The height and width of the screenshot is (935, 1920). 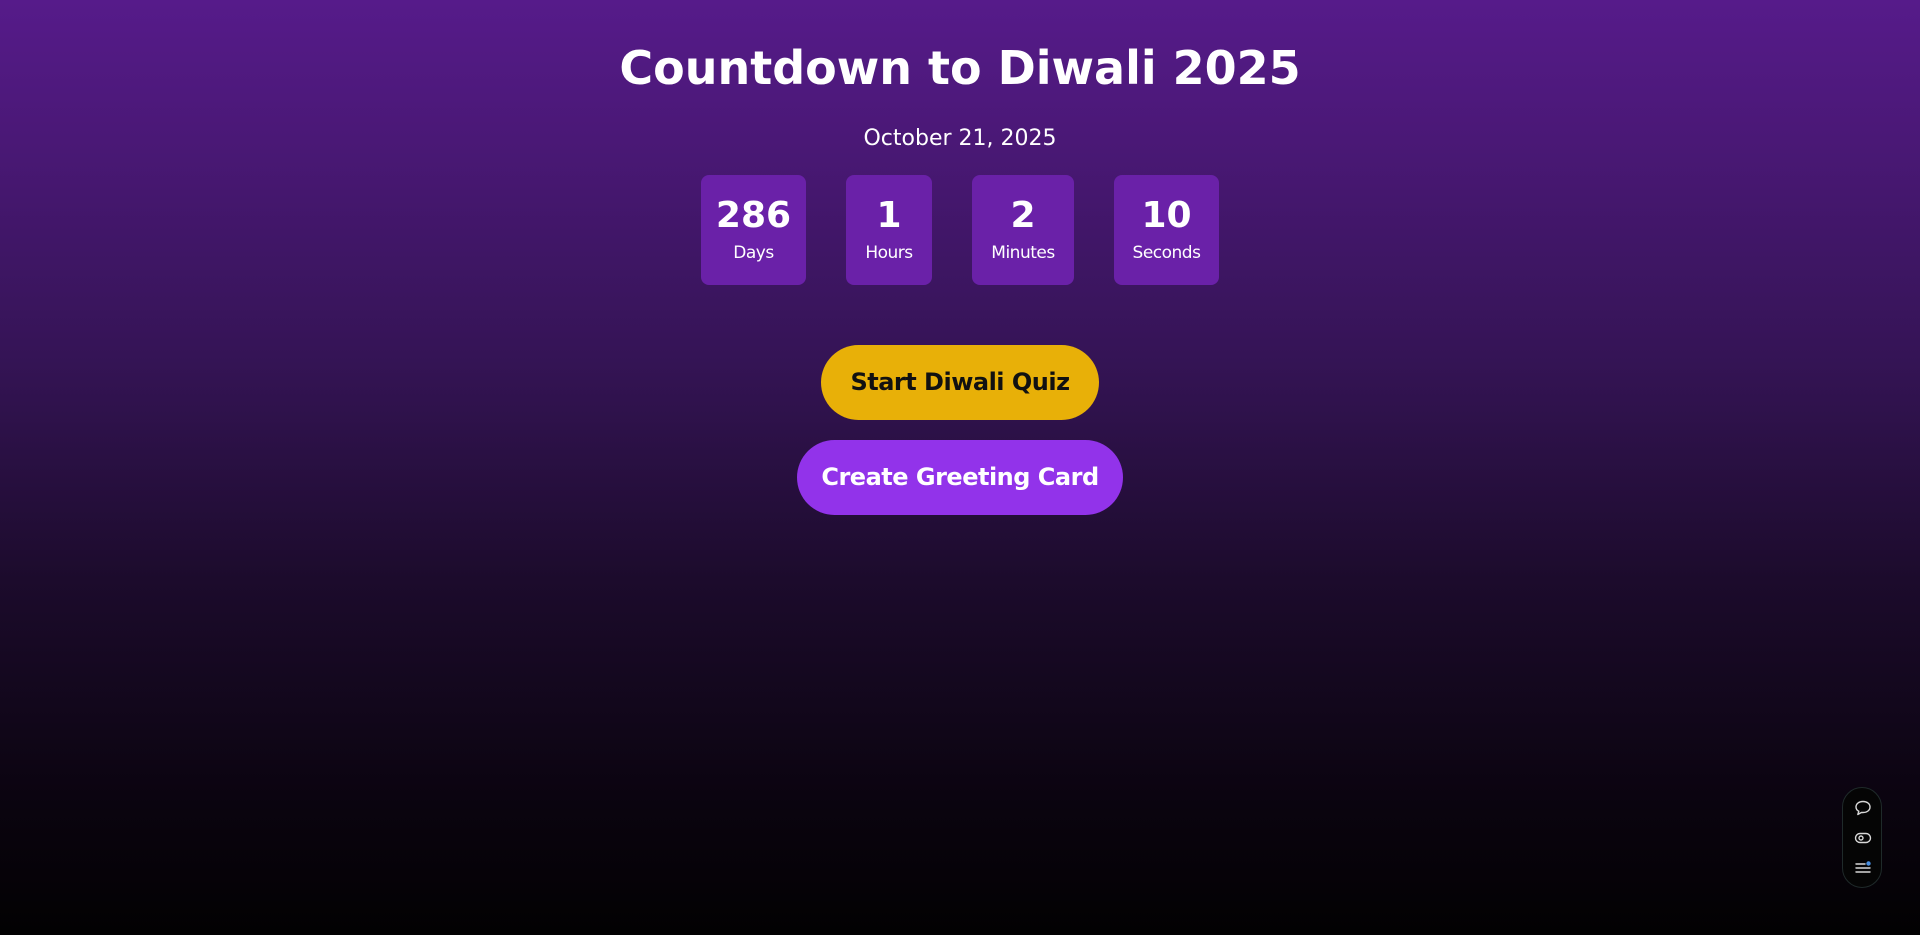 I want to click on seconds-label: Seconds, so click(x=1166, y=253).